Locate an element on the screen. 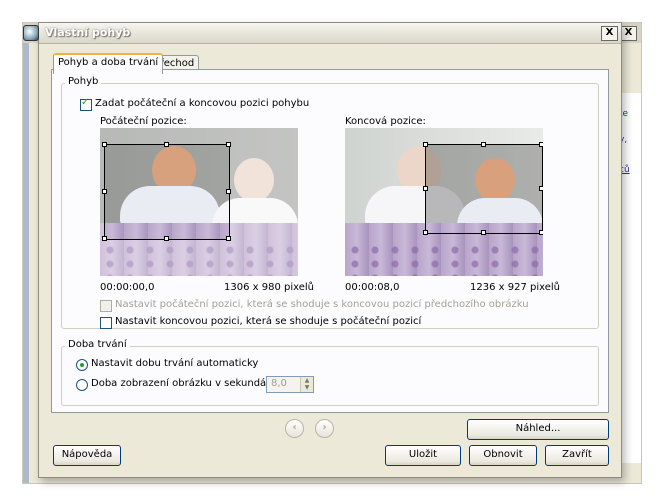 The image size is (660, 500). motion-group-label: Pohyb is located at coordinates (83, 81).